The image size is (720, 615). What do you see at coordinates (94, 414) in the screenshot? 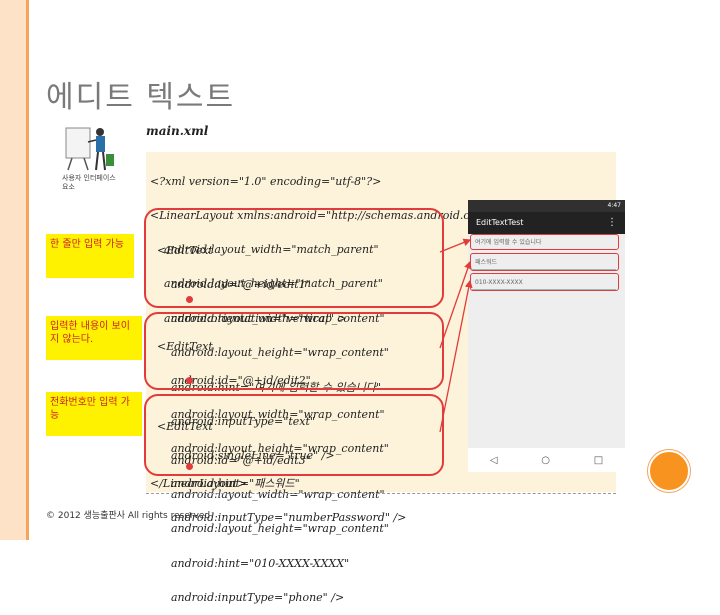
I see `note-phone: 전화번호만 입력 가능` at bounding box center [94, 414].